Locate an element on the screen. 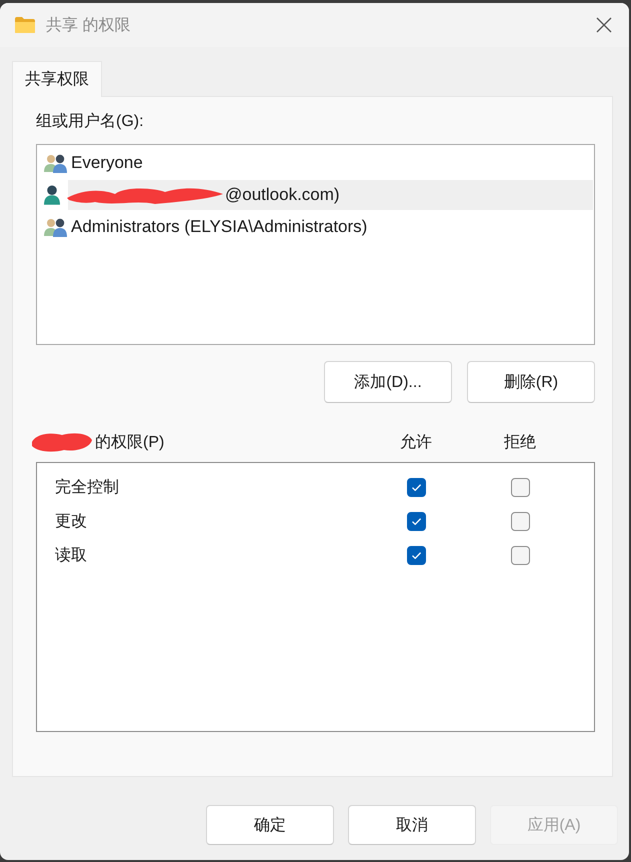 The width and height of the screenshot is (631, 862). permissions-heading: 的权限(P) is located at coordinates (129, 442).